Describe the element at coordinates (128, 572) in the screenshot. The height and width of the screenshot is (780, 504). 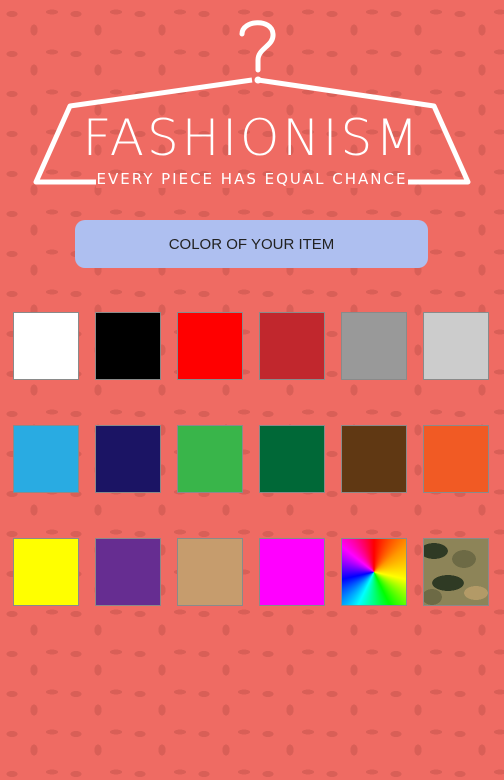
I see `color-swatch-purple` at that location.